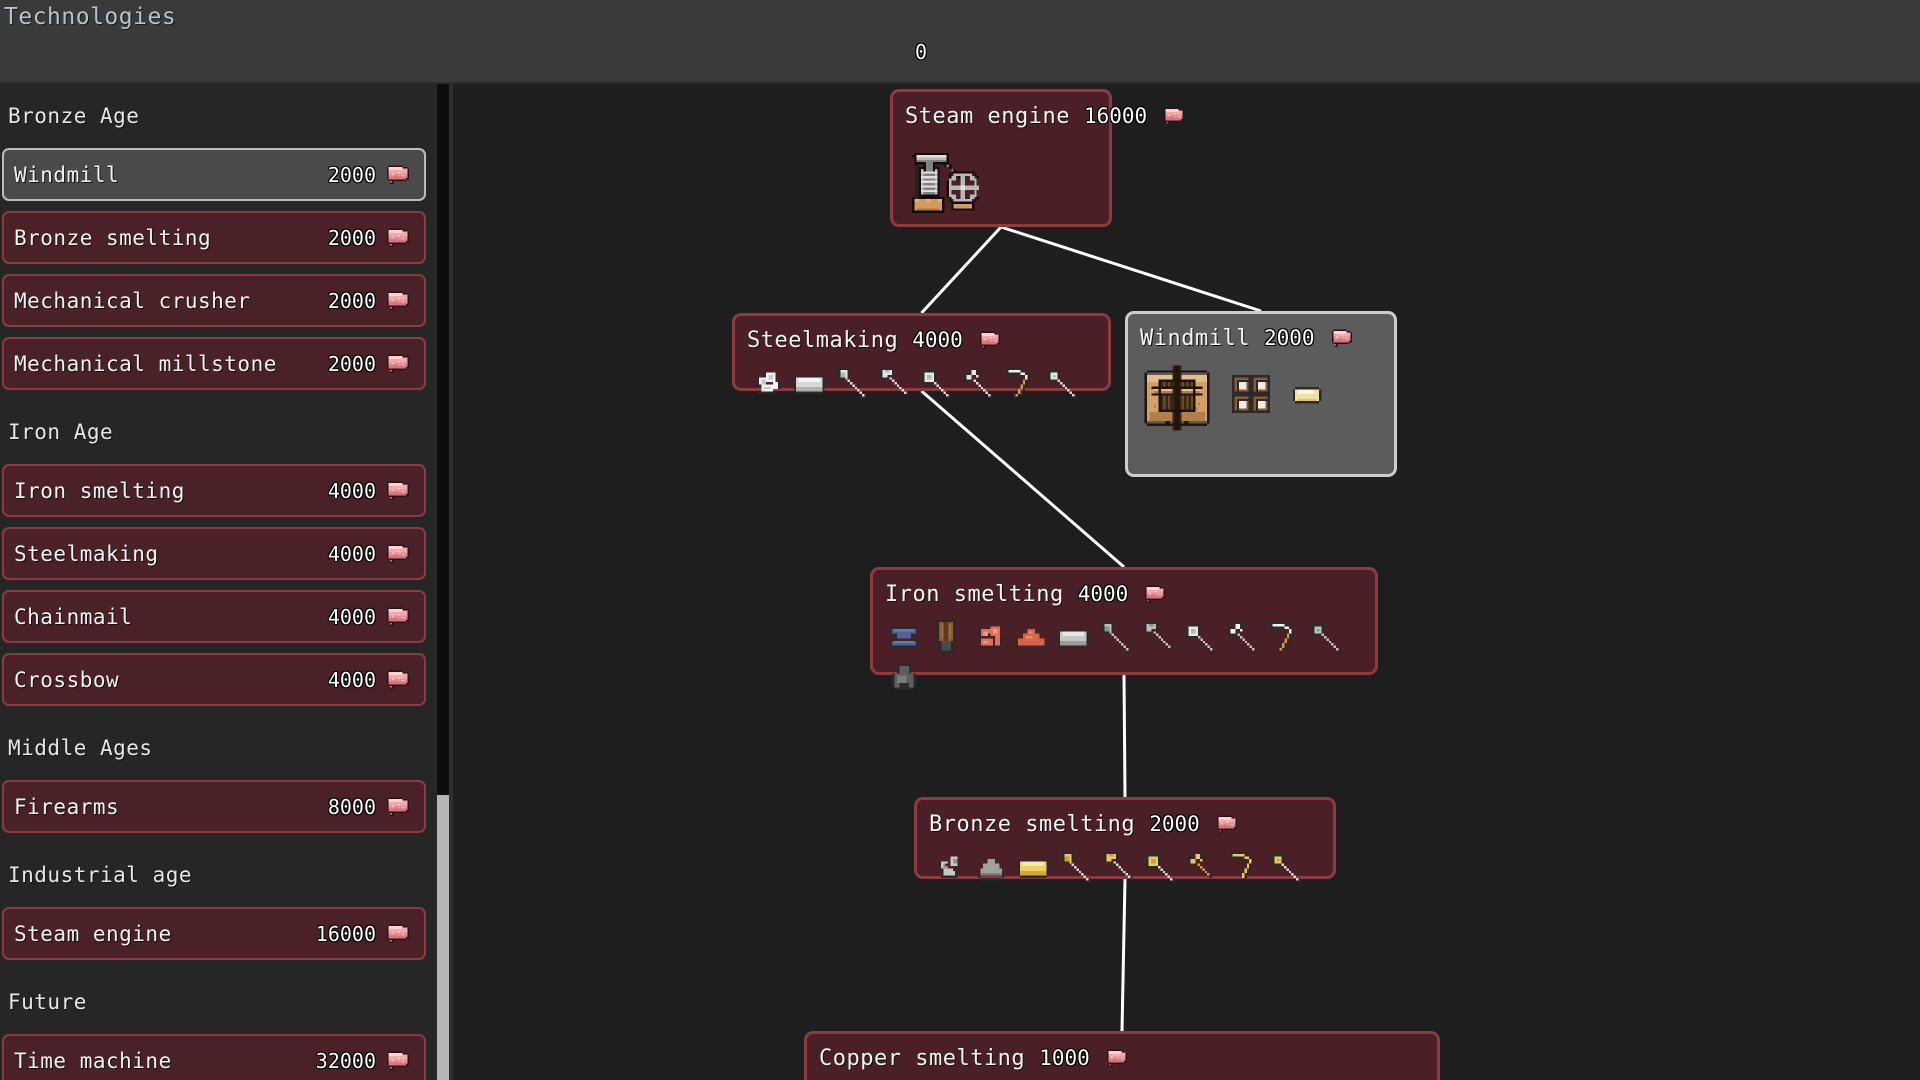 The image size is (1920, 1080). Describe the element at coordinates (809, 384) in the screenshot. I see `steel-ingot-icon` at that location.